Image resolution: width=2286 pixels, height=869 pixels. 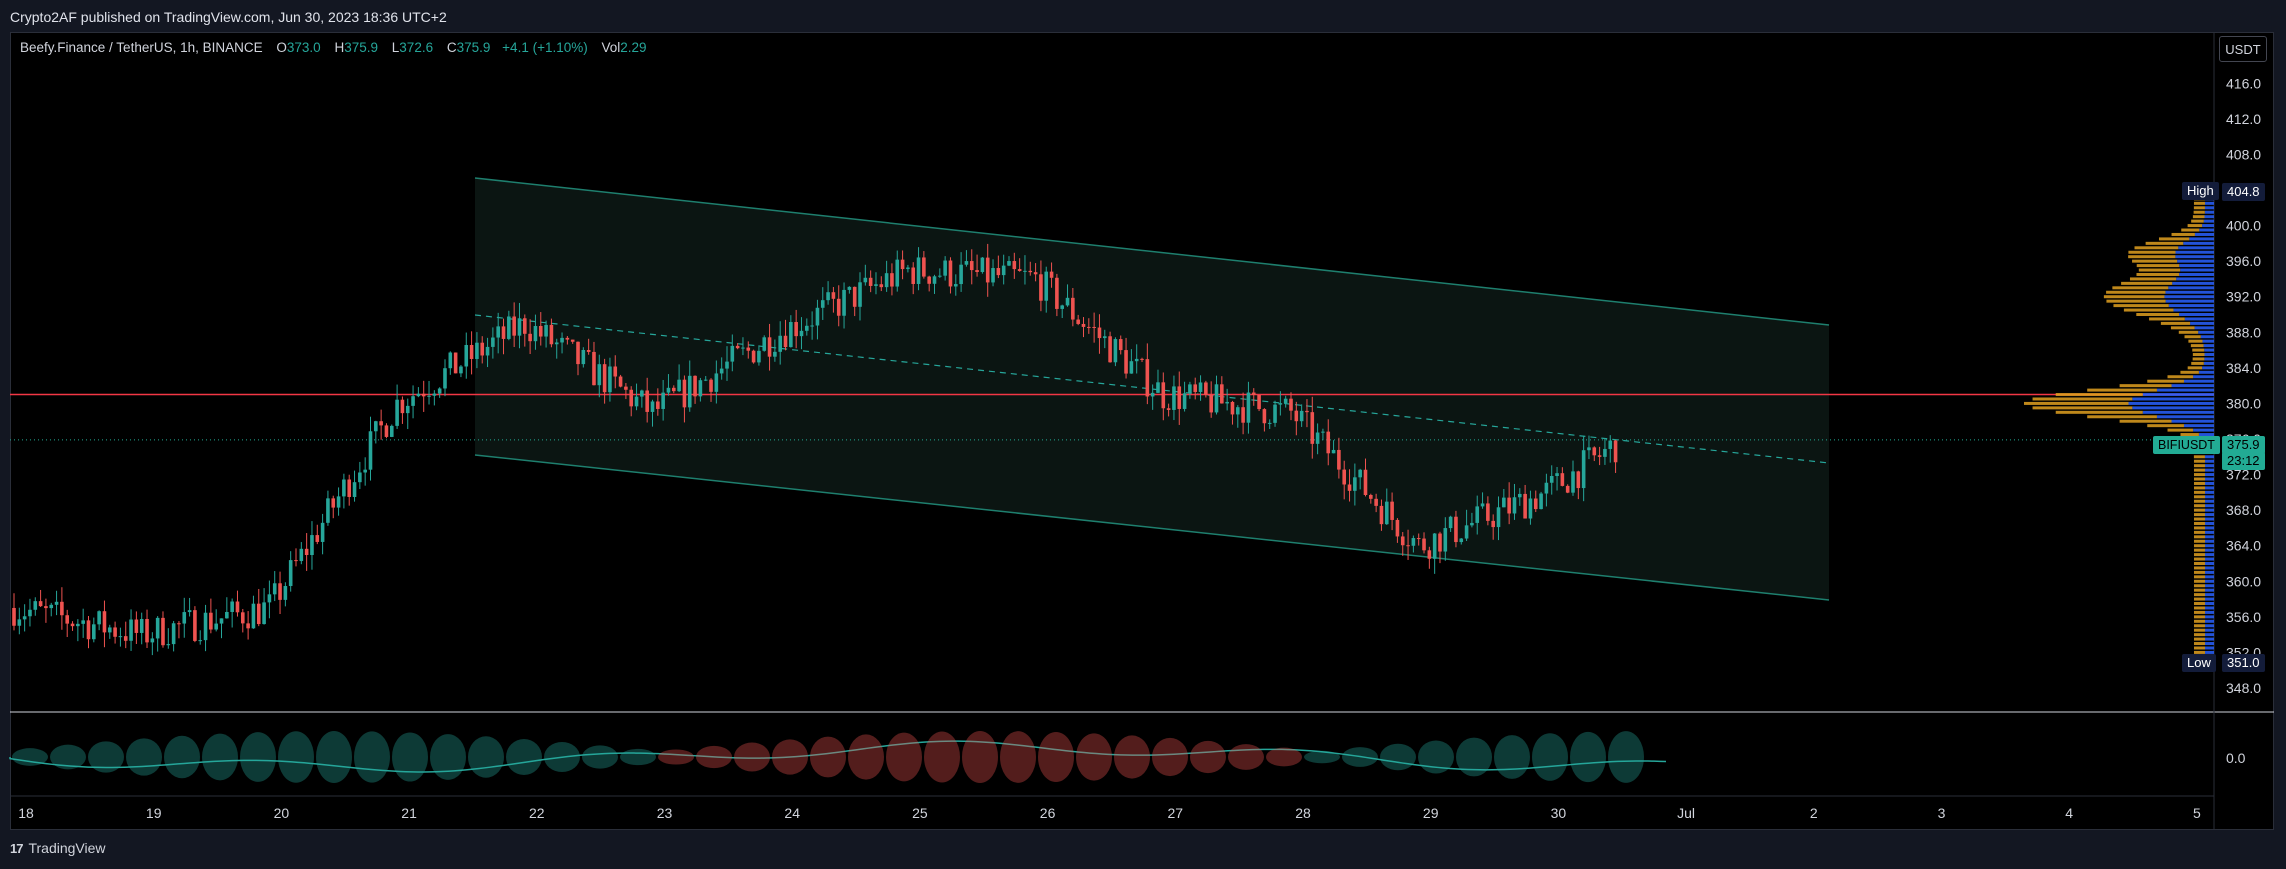 I want to click on date-tick-label: 21, so click(x=409, y=813).